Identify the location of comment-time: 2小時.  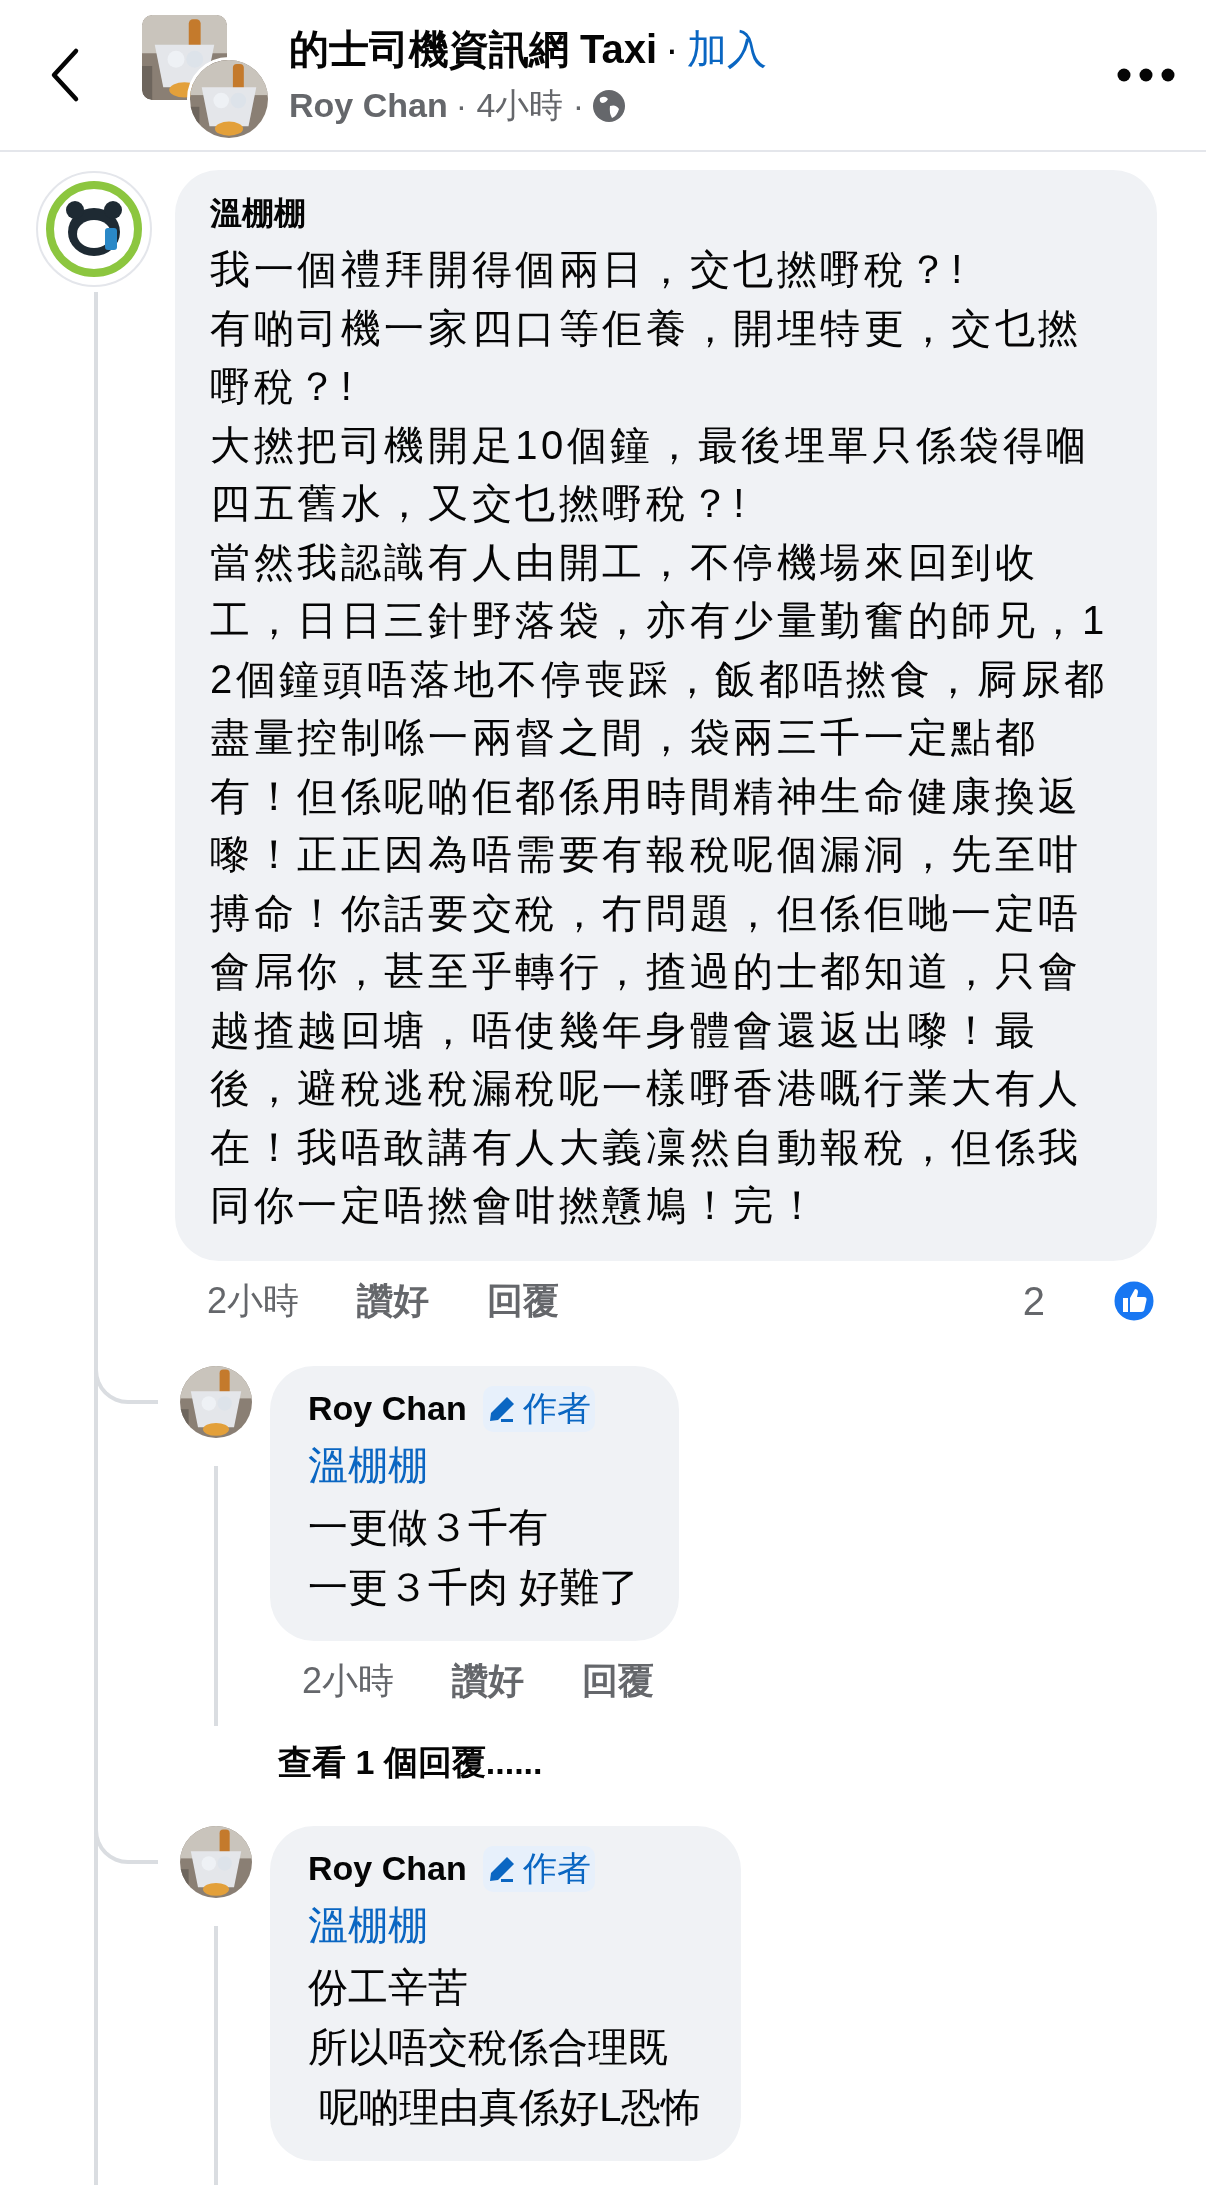
(253, 1300).